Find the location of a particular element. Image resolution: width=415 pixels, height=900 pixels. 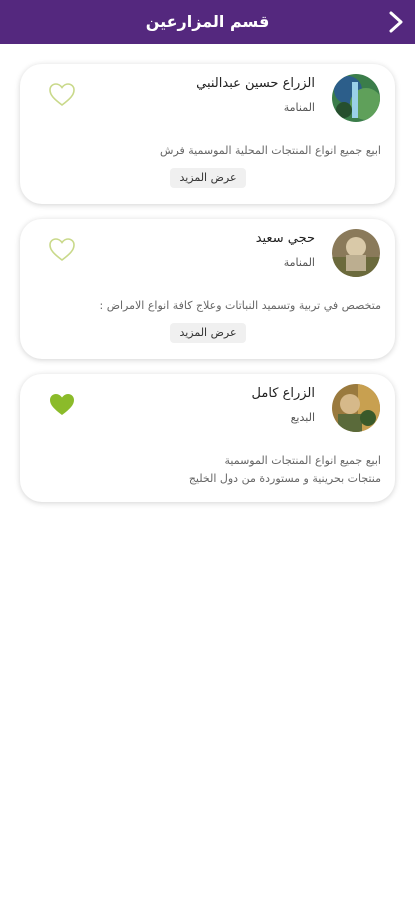

page-title: قسم المزارعين is located at coordinates (207, 21).